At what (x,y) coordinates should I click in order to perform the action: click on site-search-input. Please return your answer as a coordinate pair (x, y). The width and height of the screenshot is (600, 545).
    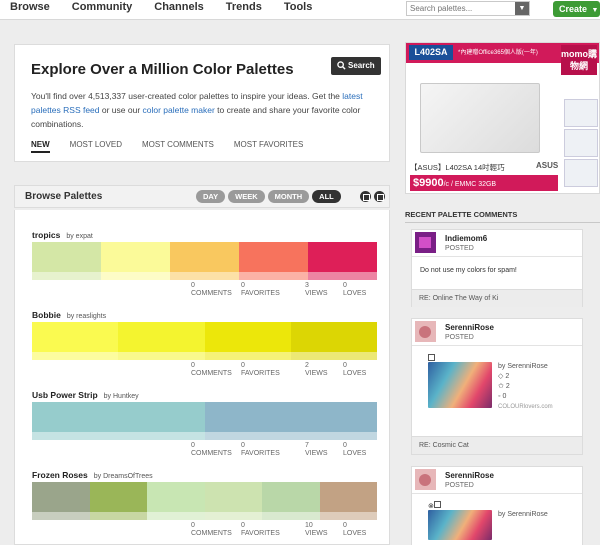
    Looking at the image, I should click on (461, 8).